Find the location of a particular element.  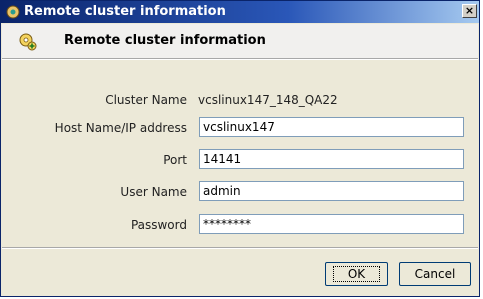

banner-divider is located at coordinates (240, 59).